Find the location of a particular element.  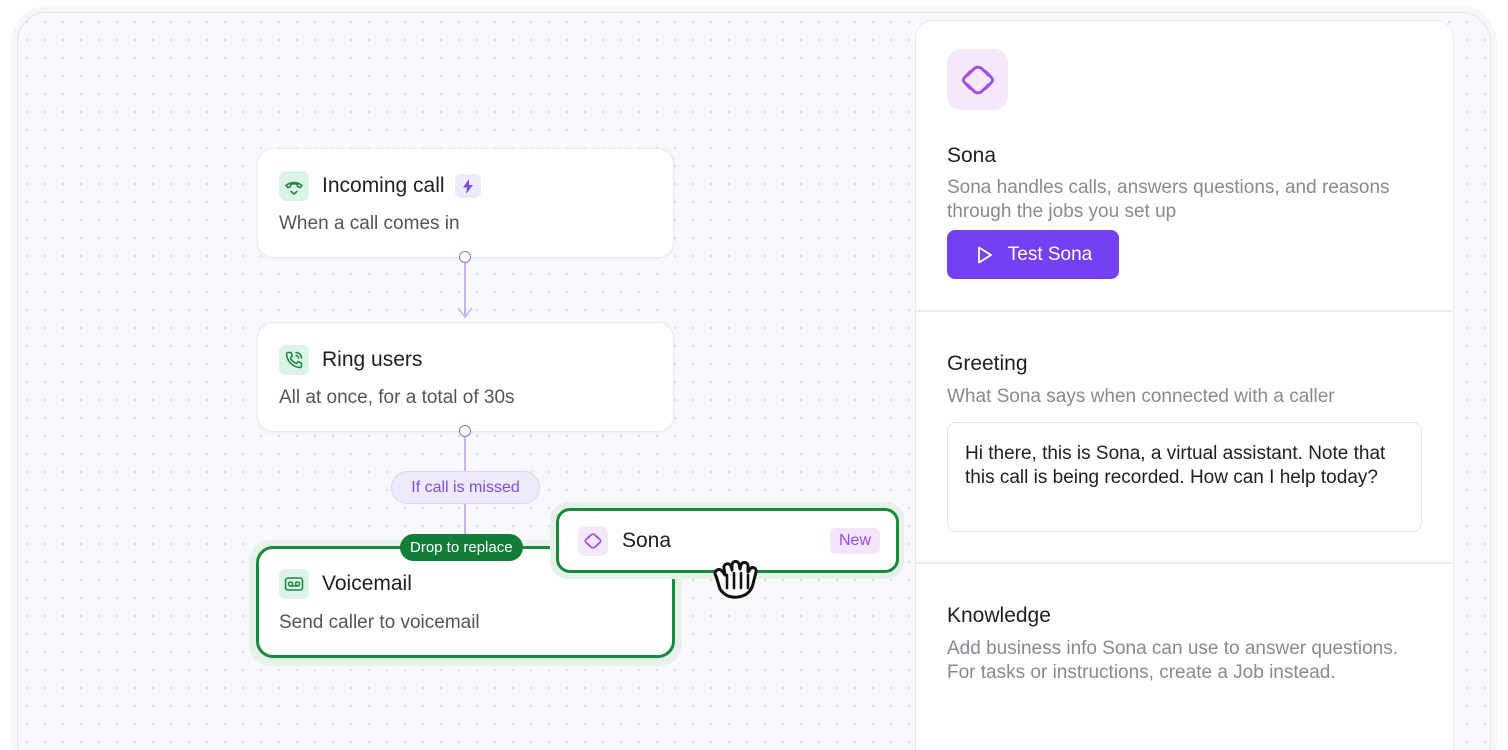

incoming-call-title: Incoming call is located at coordinates (383, 185).